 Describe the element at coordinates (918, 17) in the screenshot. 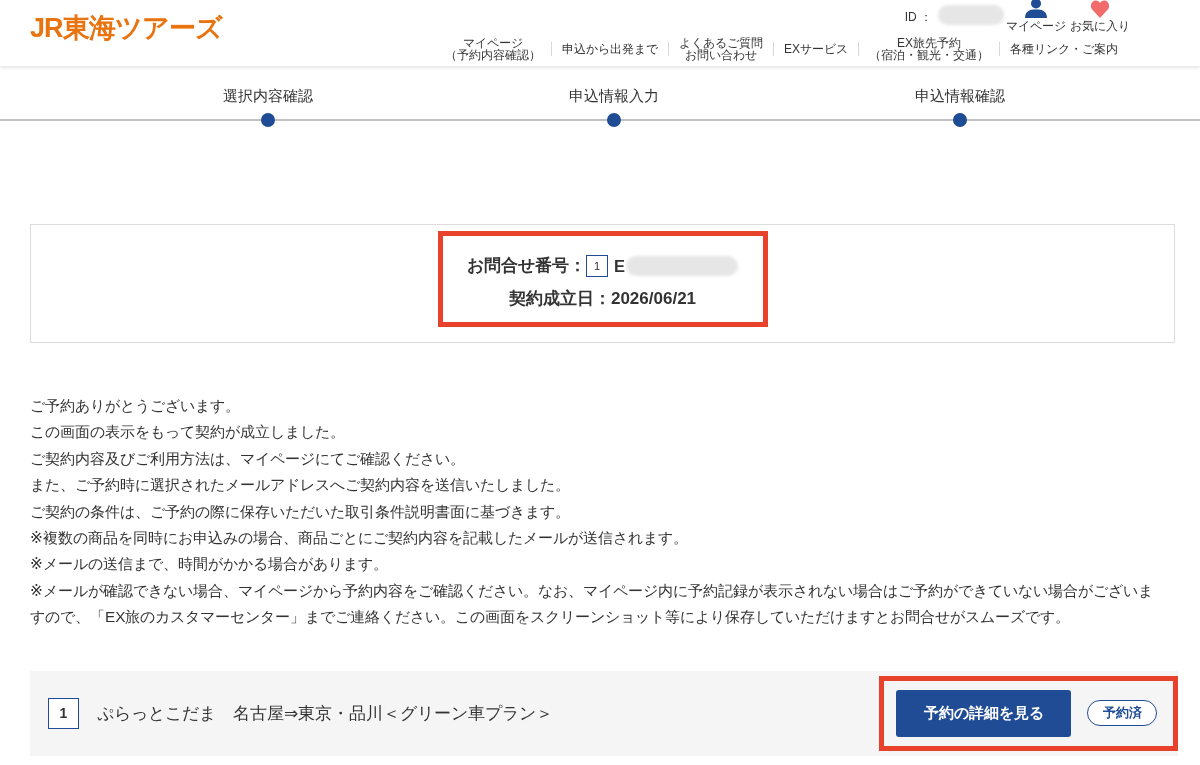

I see `id-label: ID ：` at that location.